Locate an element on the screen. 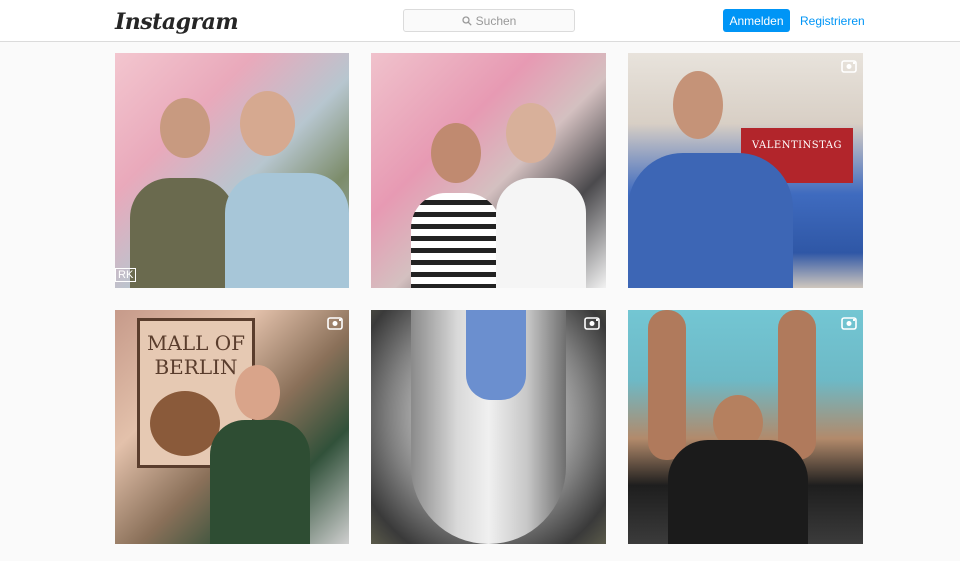  arm-right is located at coordinates (797, 385).